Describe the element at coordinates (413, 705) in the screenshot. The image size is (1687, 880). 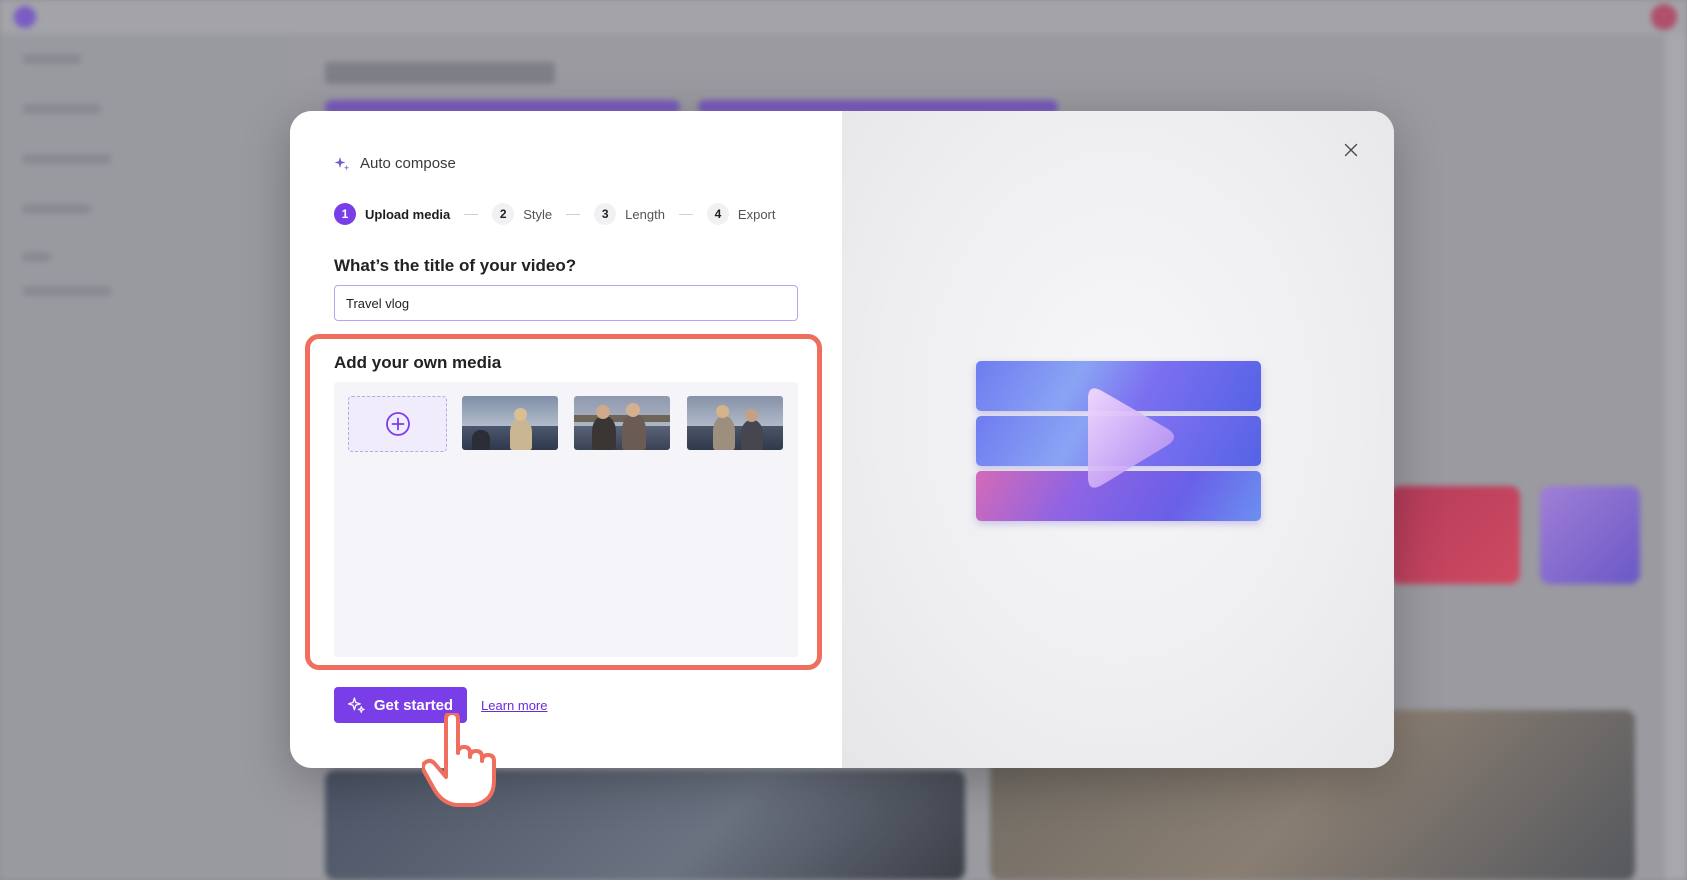
I see `get-started-label: Get started` at that location.